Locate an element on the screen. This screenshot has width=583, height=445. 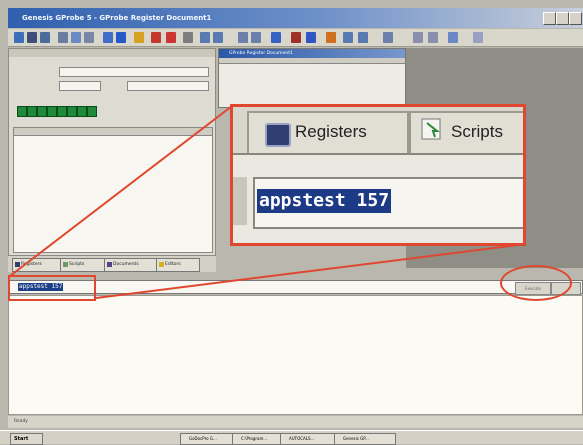
zoom-tab-registers-label: Registers is located at coordinates (331, 131).